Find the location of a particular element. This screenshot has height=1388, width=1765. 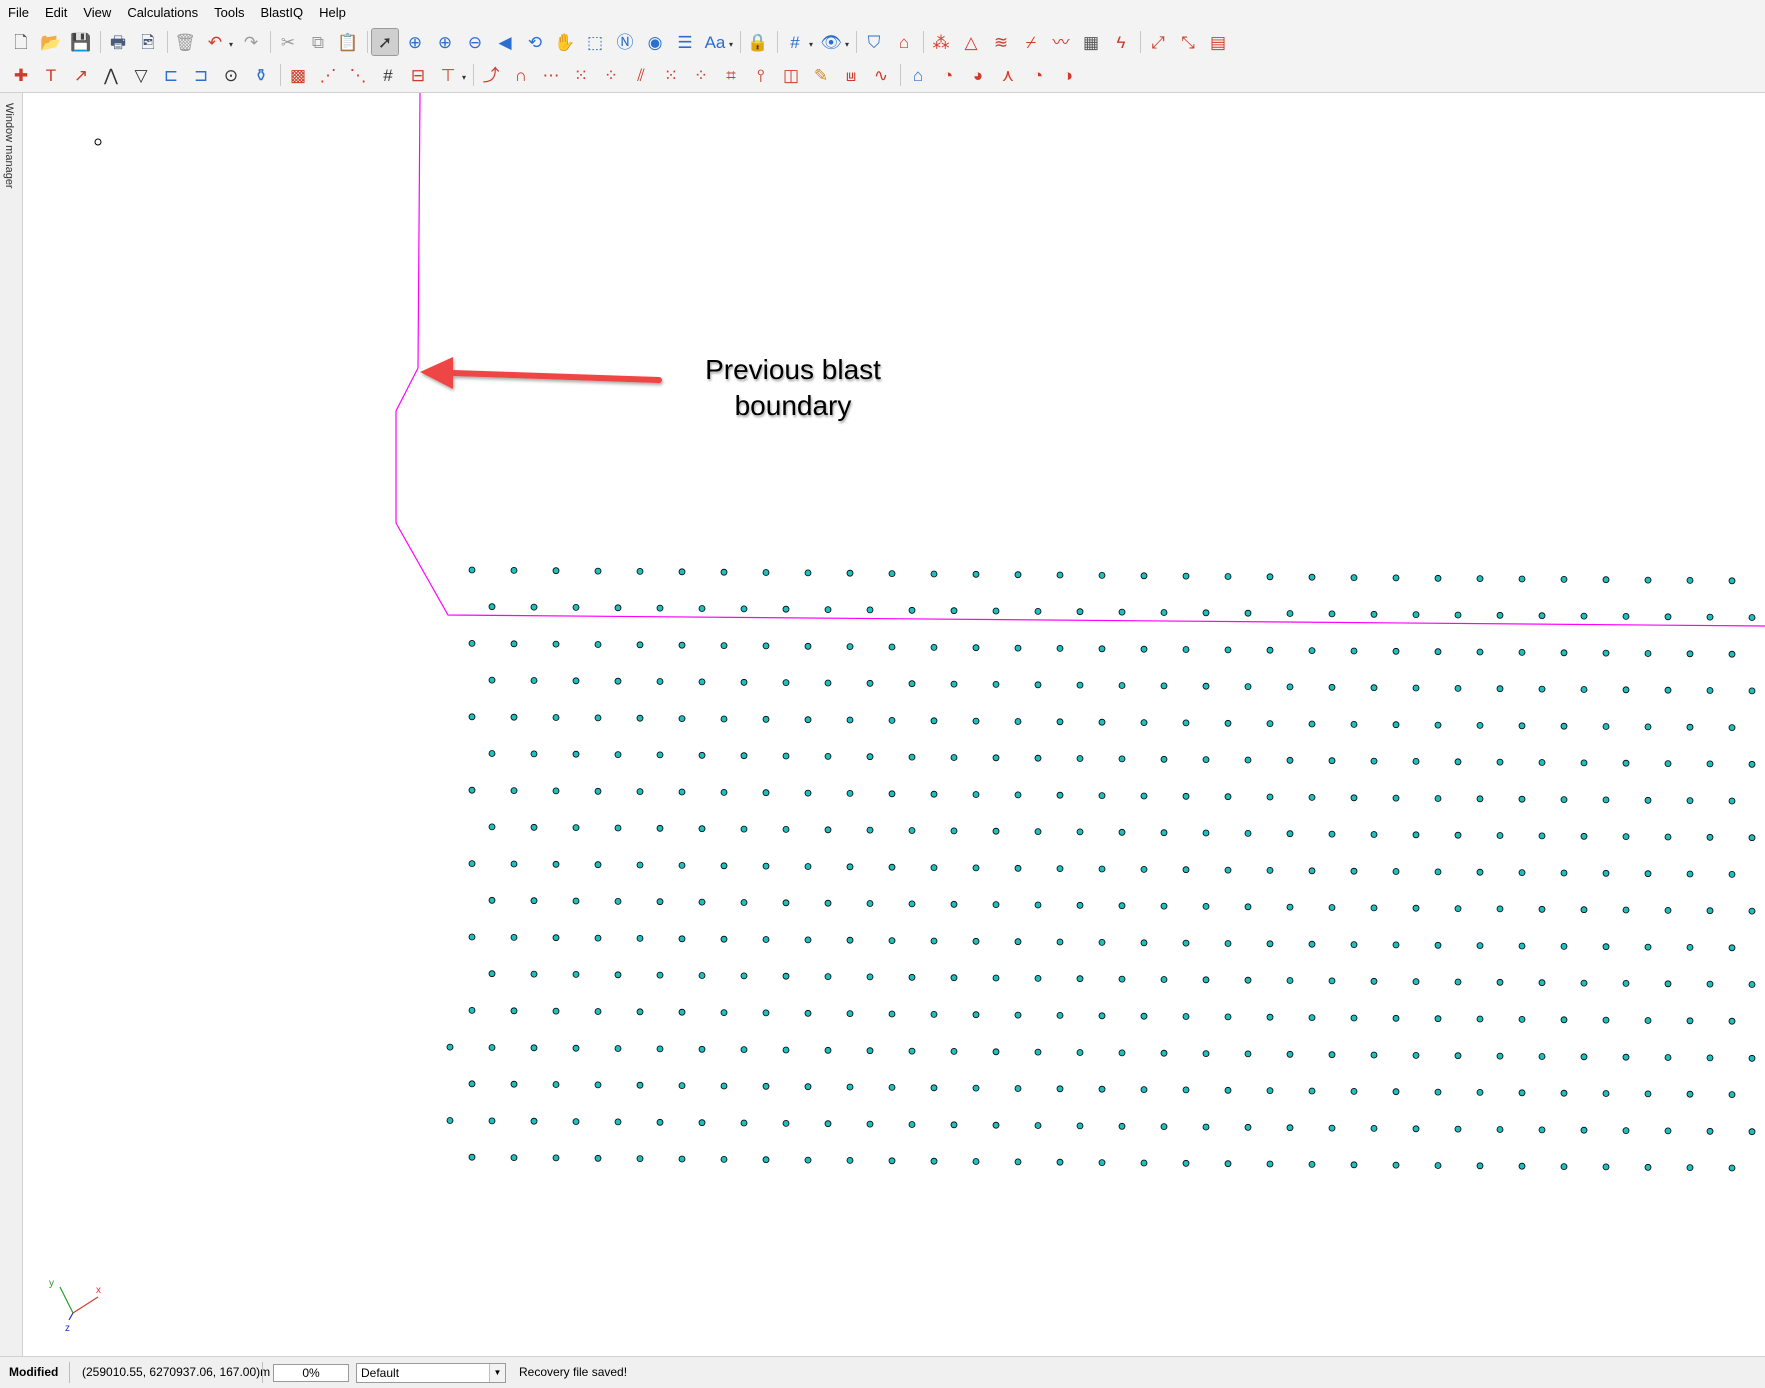

hole-design-icon: ⊟ is located at coordinates (418, 75).